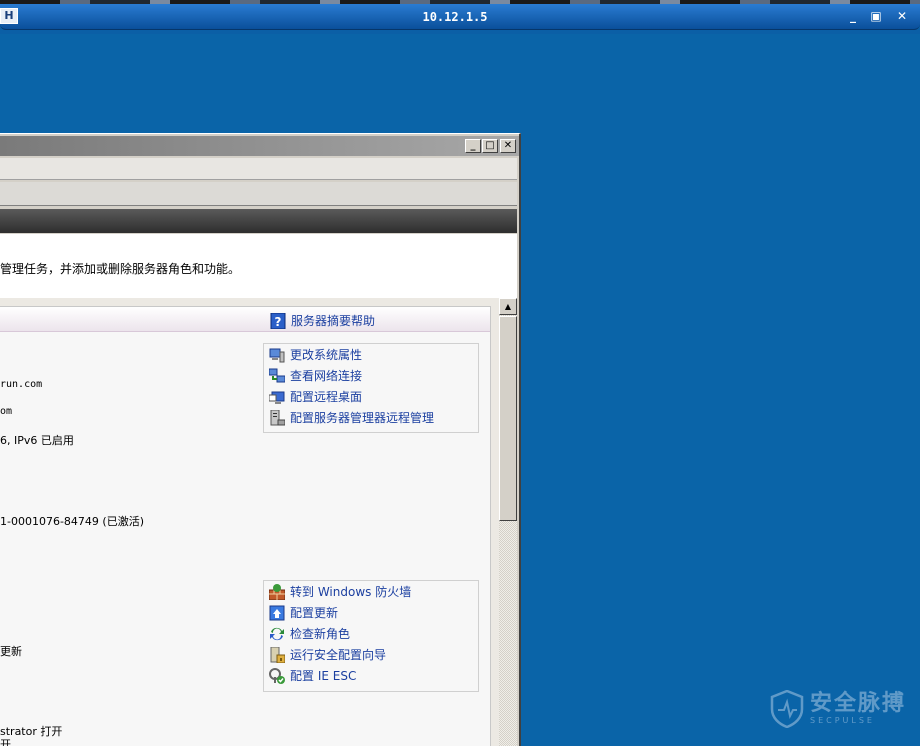 The width and height of the screenshot is (920, 746). I want to click on action-label: 检查新角色, so click(320, 634).